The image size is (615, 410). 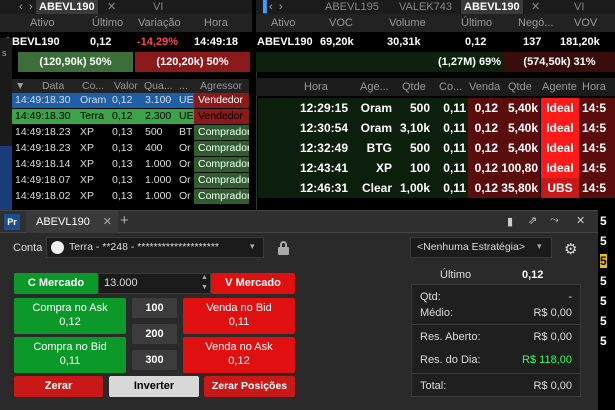 What do you see at coordinates (56, 283) in the screenshot?
I see `buy-market-button: C Mercado` at bounding box center [56, 283].